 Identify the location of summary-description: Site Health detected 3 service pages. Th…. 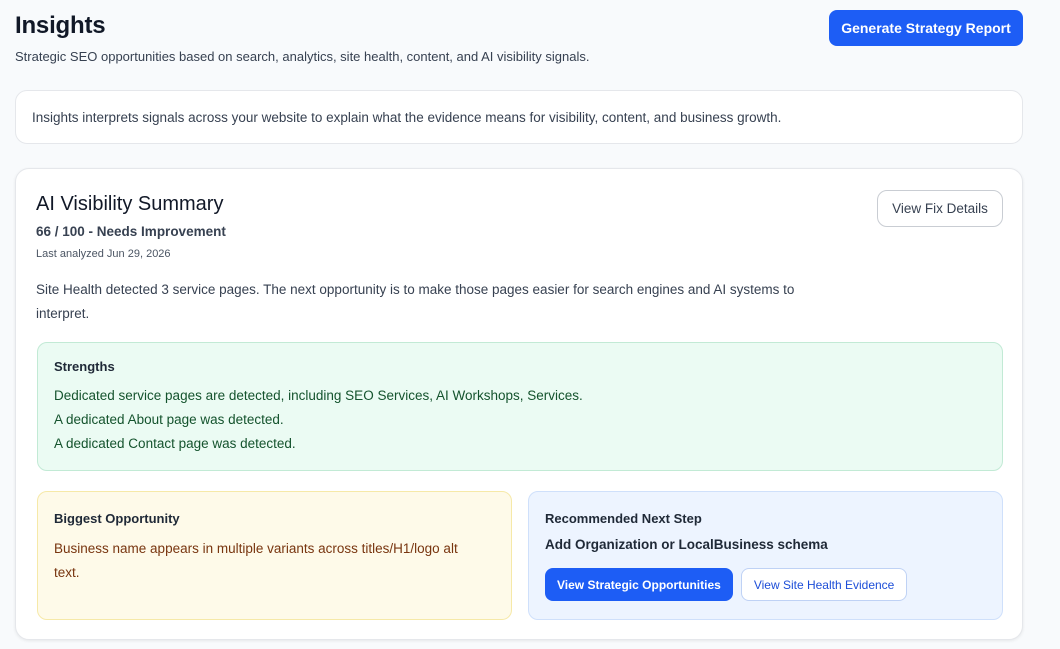
(415, 301).